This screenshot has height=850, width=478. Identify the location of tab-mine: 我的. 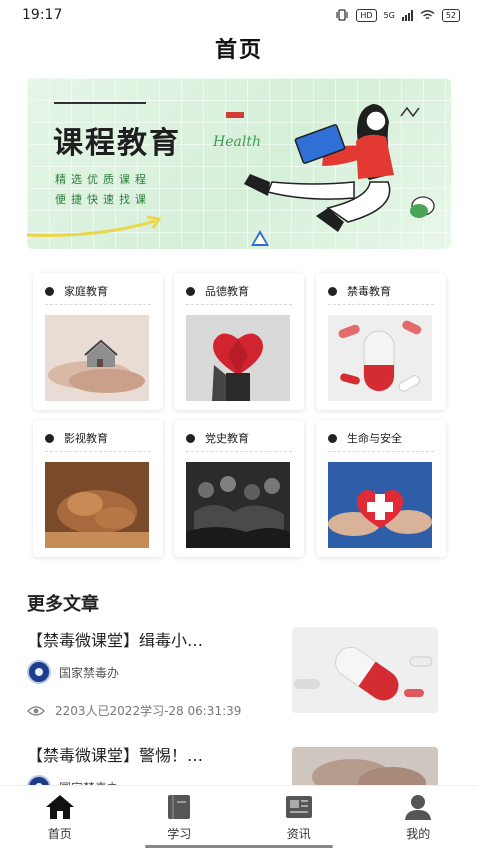
(418, 818).